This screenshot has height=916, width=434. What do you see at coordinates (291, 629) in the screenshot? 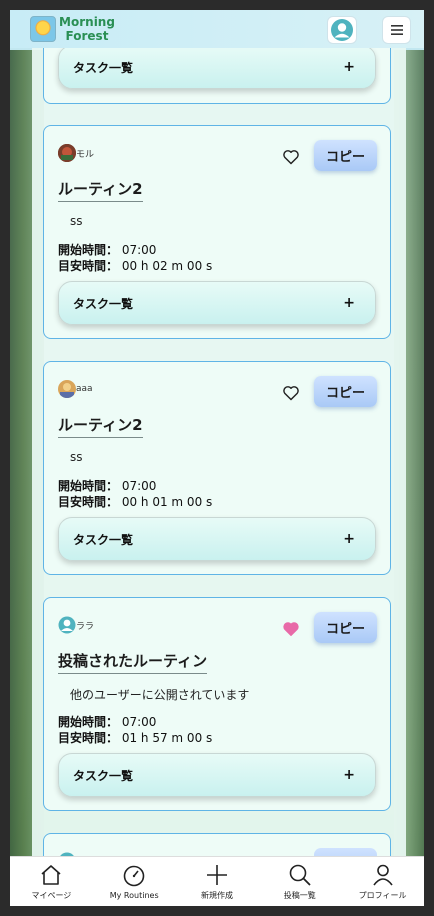
I see `liked-heart-icon` at bounding box center [291, 629].